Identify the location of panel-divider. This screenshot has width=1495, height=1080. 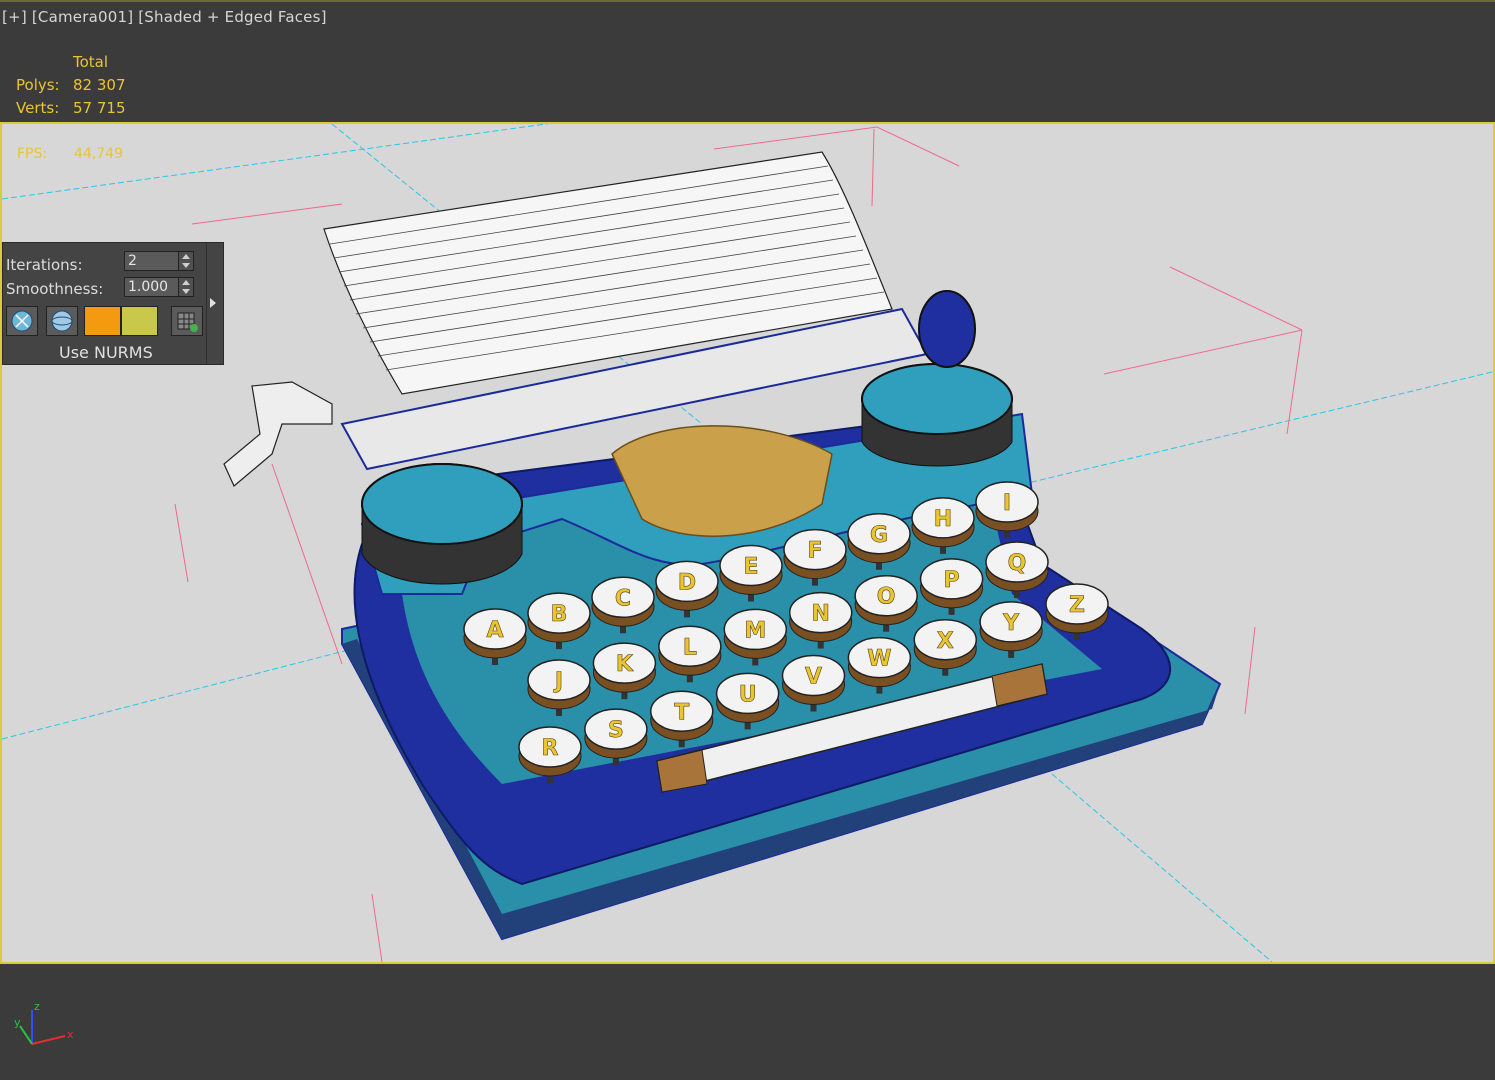
(206, 303).